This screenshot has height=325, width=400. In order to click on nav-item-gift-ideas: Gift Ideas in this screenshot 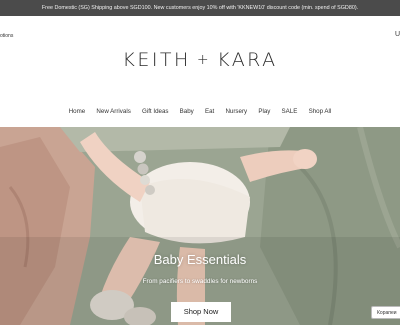, I will do `click(155, 112)`.